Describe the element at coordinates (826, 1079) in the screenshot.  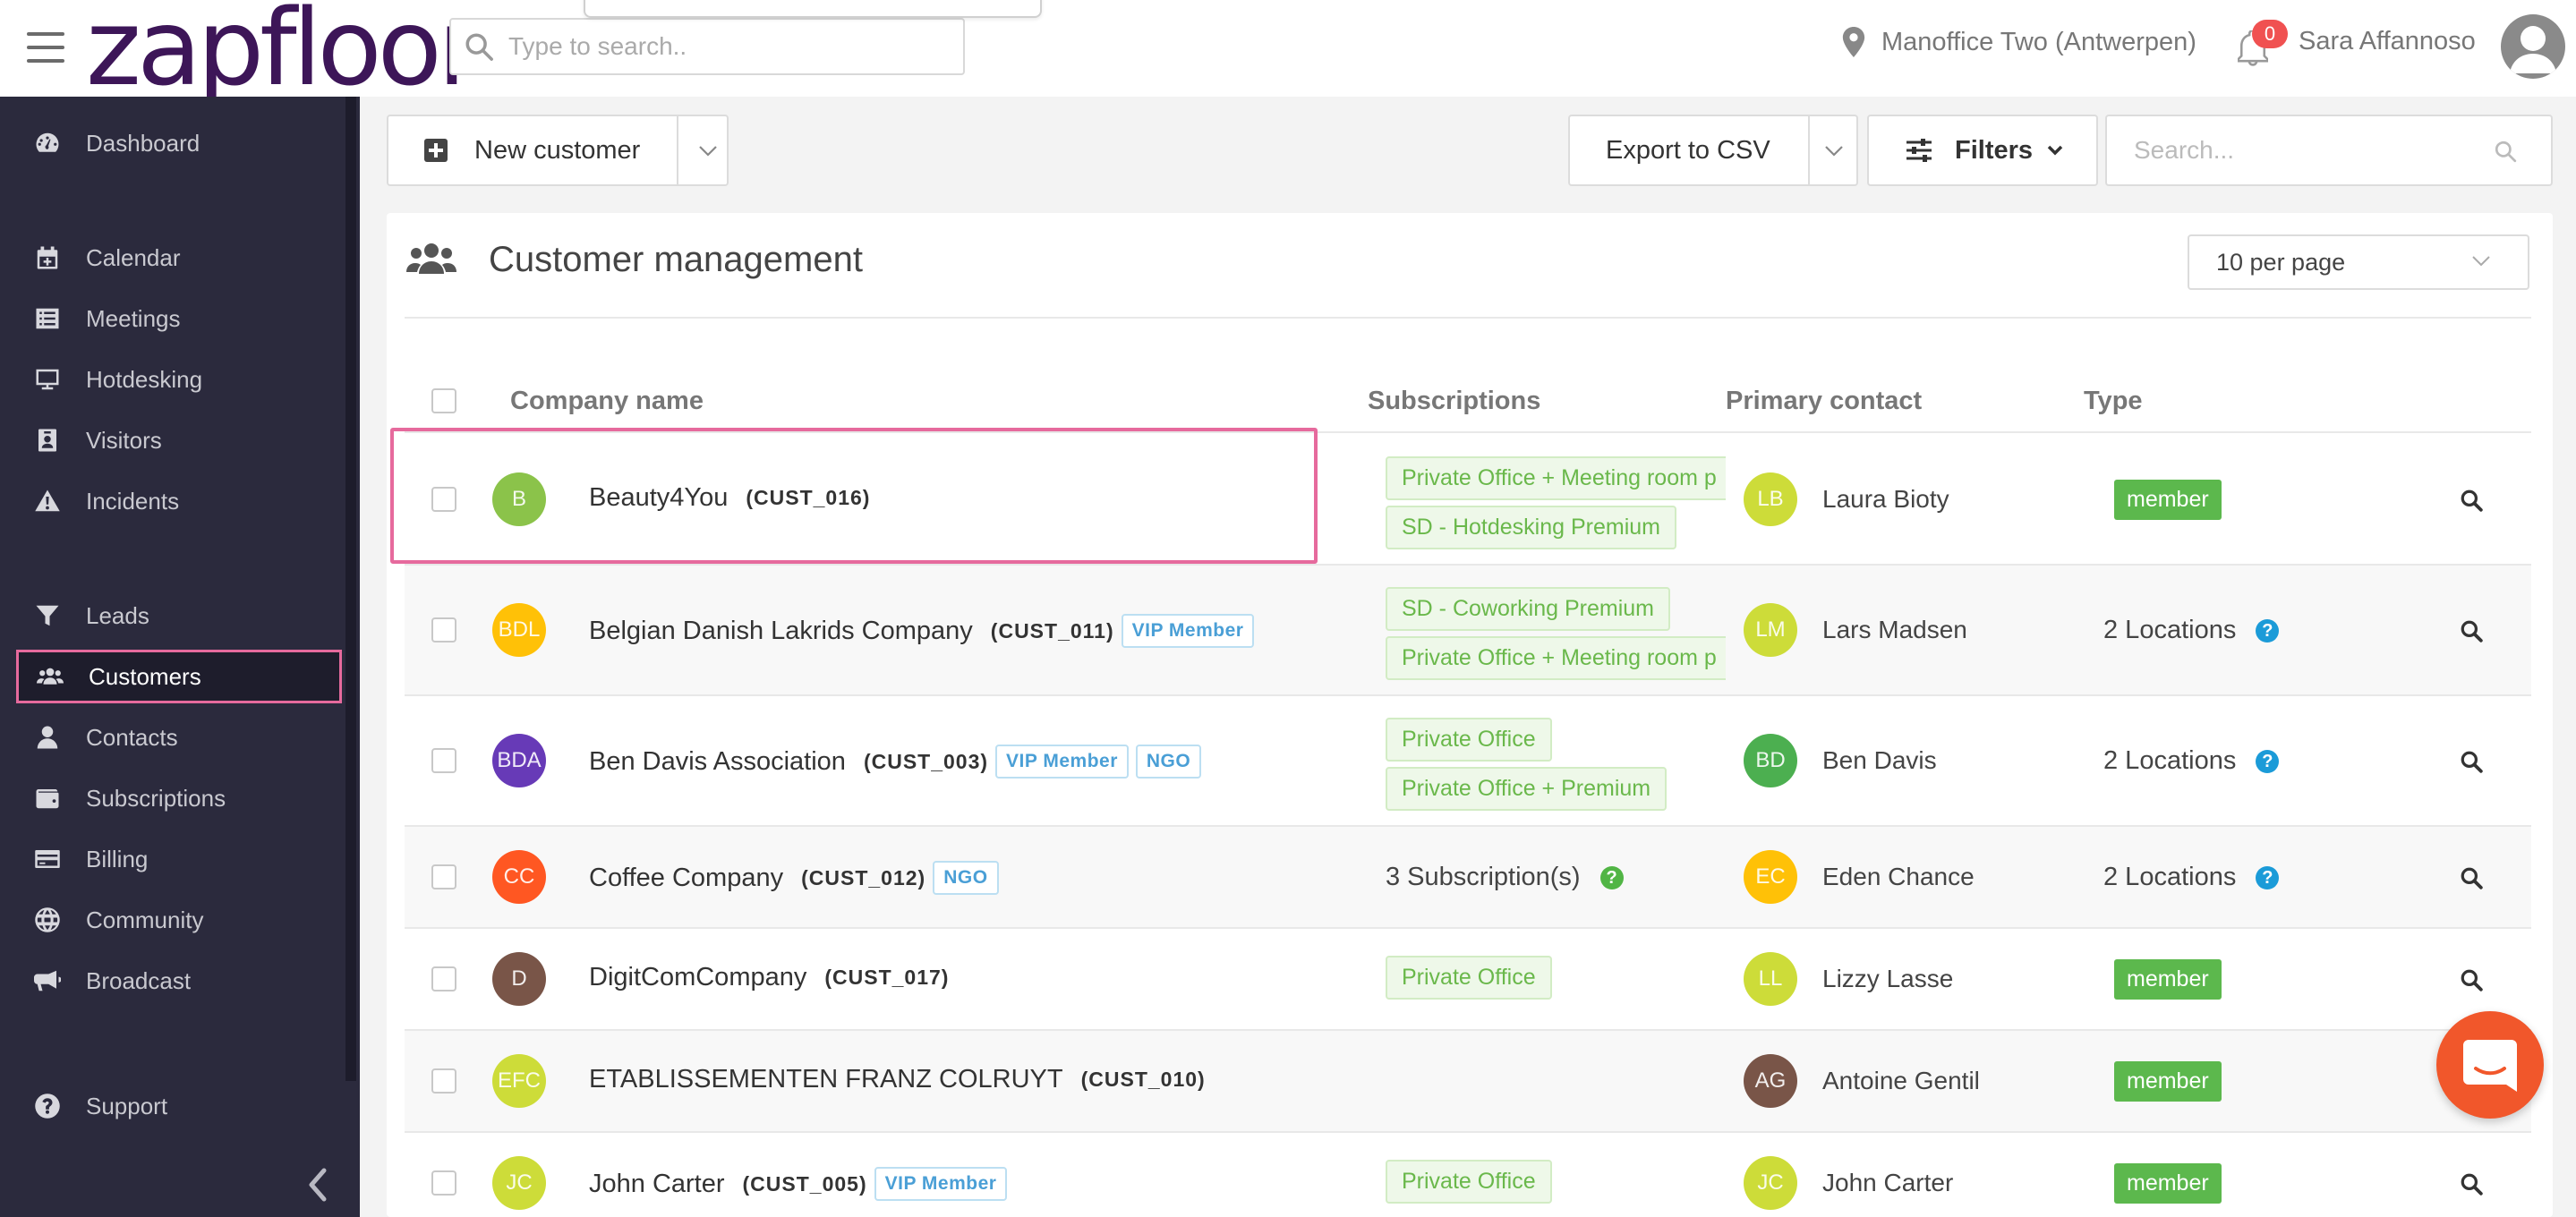
I see `company-name: ETABLISSEMENTEN FRANZ COLRUYT` at that location.